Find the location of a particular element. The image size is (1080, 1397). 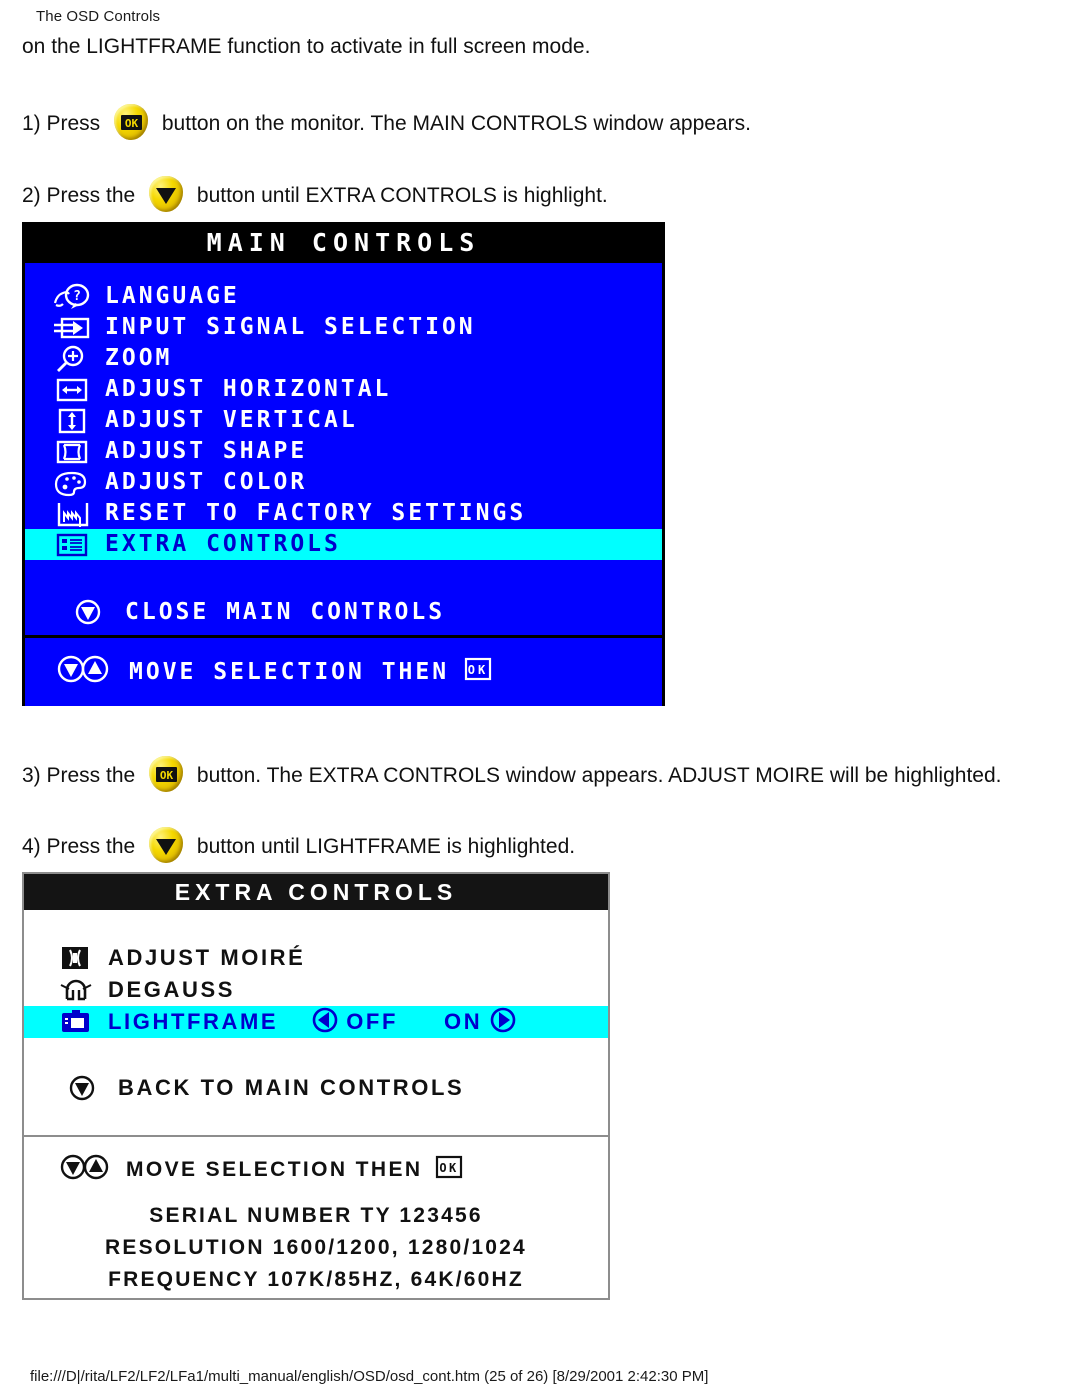

menu-item-back-to-main-controls: BACK TO MAIN CONTROLS is located at coordinates (316, 1088).